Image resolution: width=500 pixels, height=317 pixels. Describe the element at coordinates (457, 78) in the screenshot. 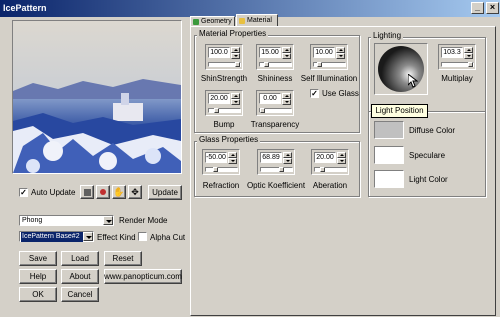

I see `multiplay-label: Multiplay` at that location.